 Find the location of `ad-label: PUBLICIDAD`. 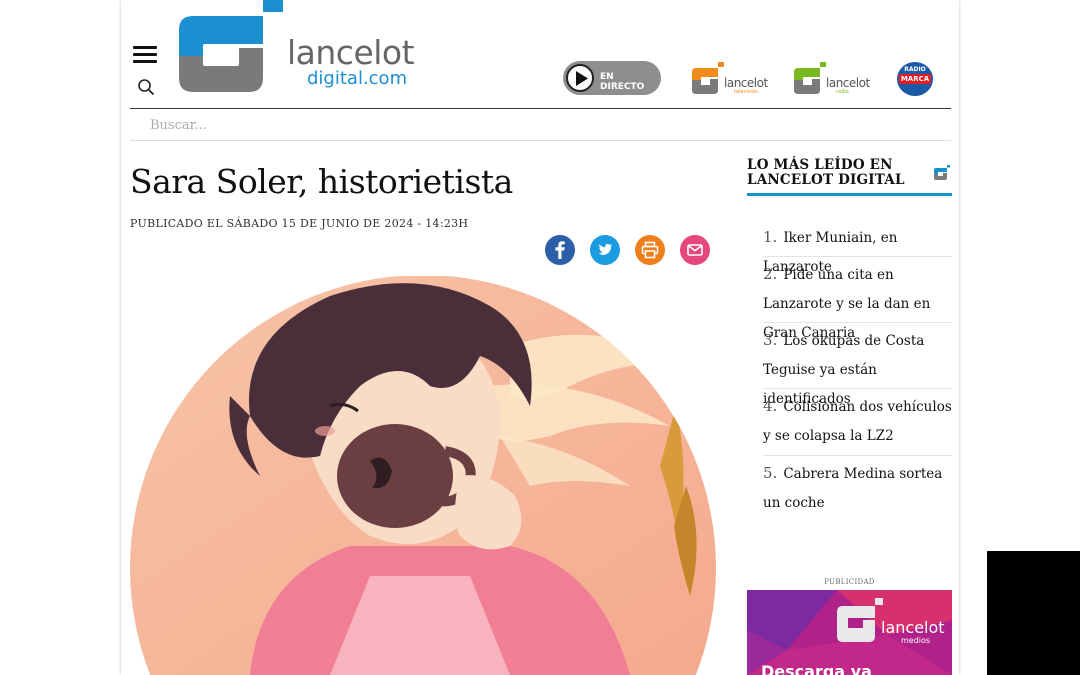

ad-label: PUBLICIDAD is located at coordinates (849, 582).